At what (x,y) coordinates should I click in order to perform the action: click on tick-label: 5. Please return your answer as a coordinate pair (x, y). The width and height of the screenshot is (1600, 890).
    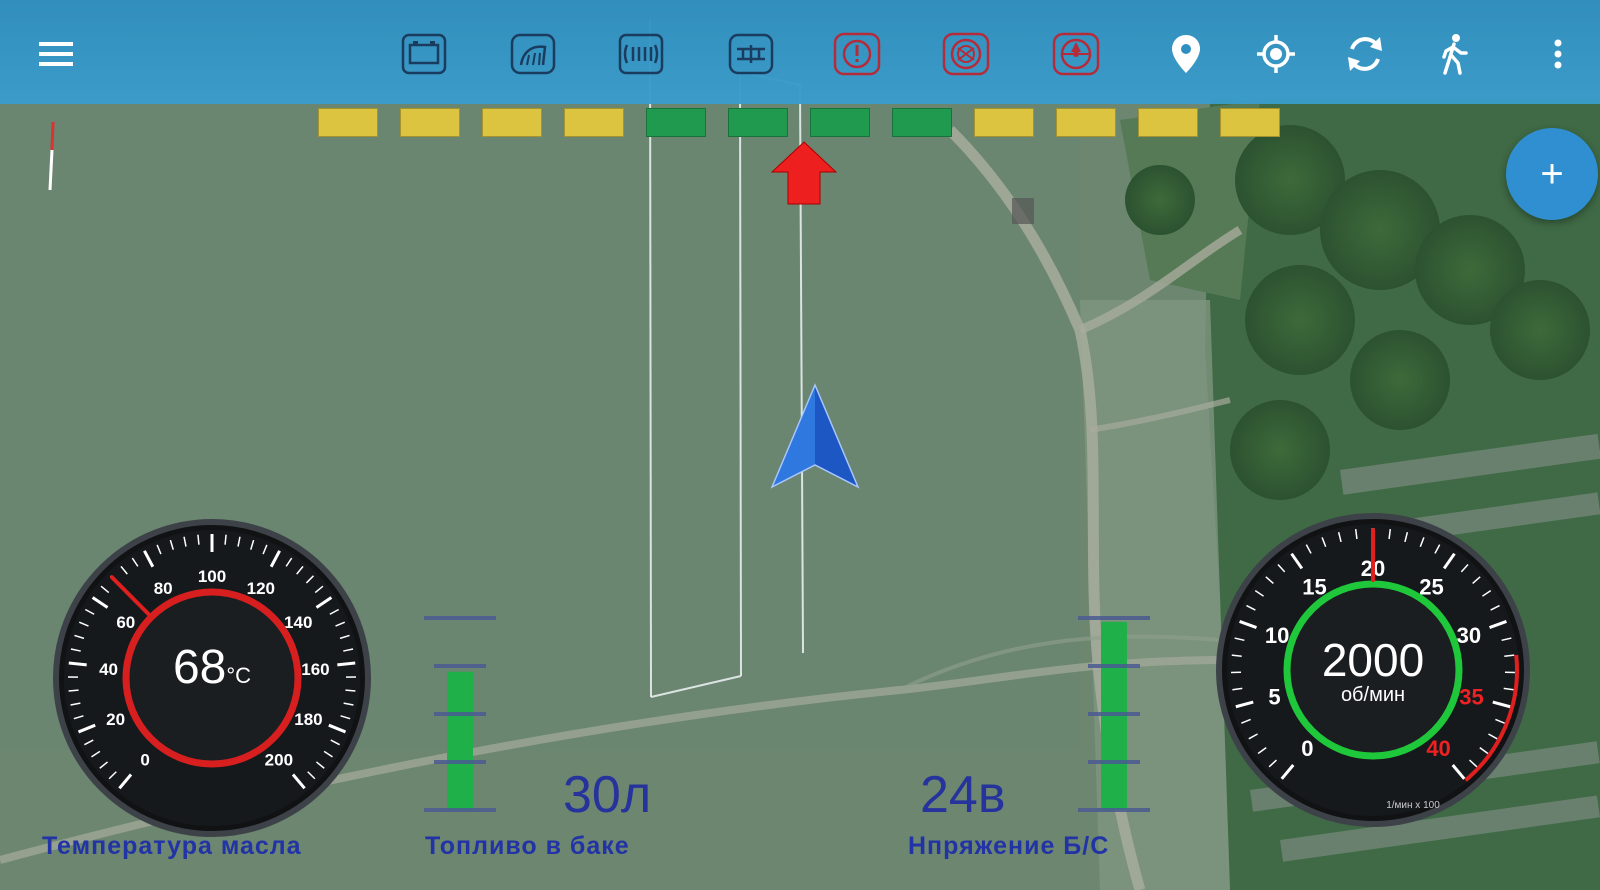
    Looking at the image, I should click on (1274, 696).